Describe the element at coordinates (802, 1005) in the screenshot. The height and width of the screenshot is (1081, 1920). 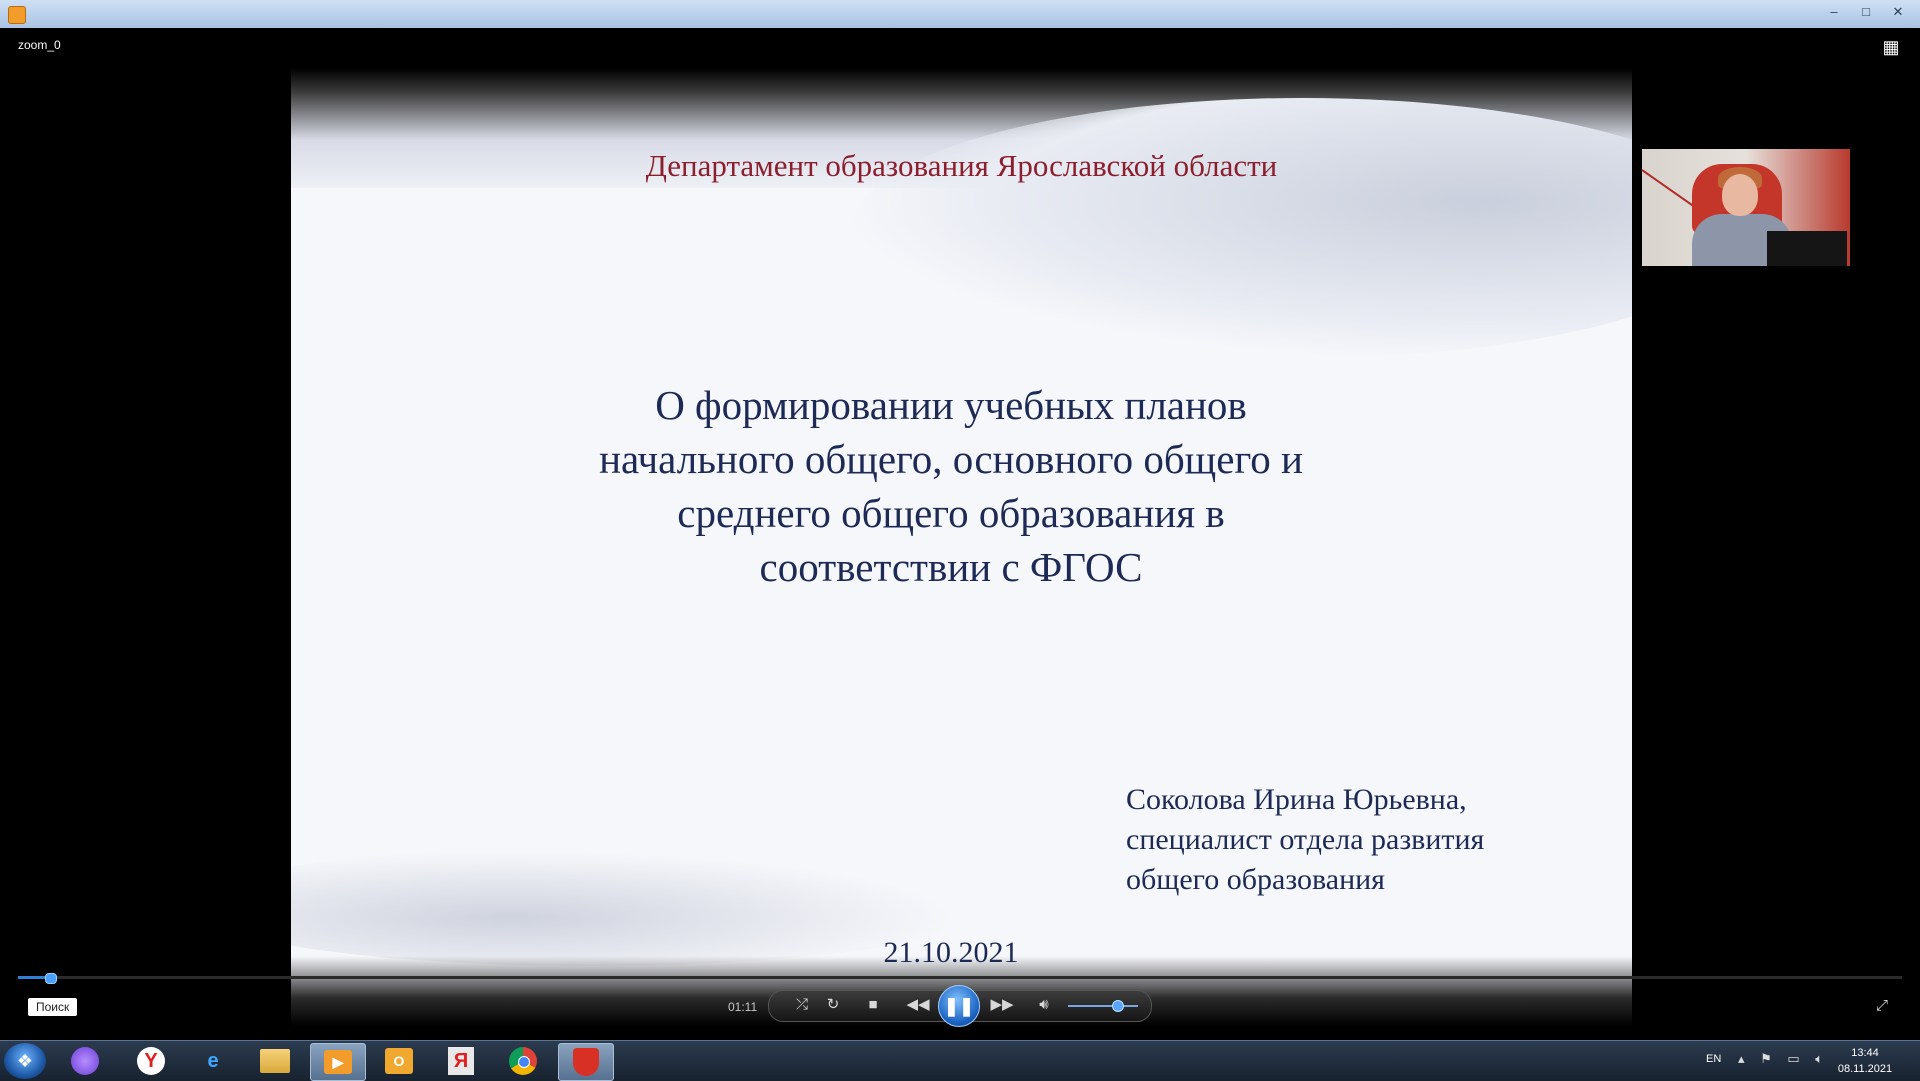
I see `shuffle-icon: ⤮` at that location.